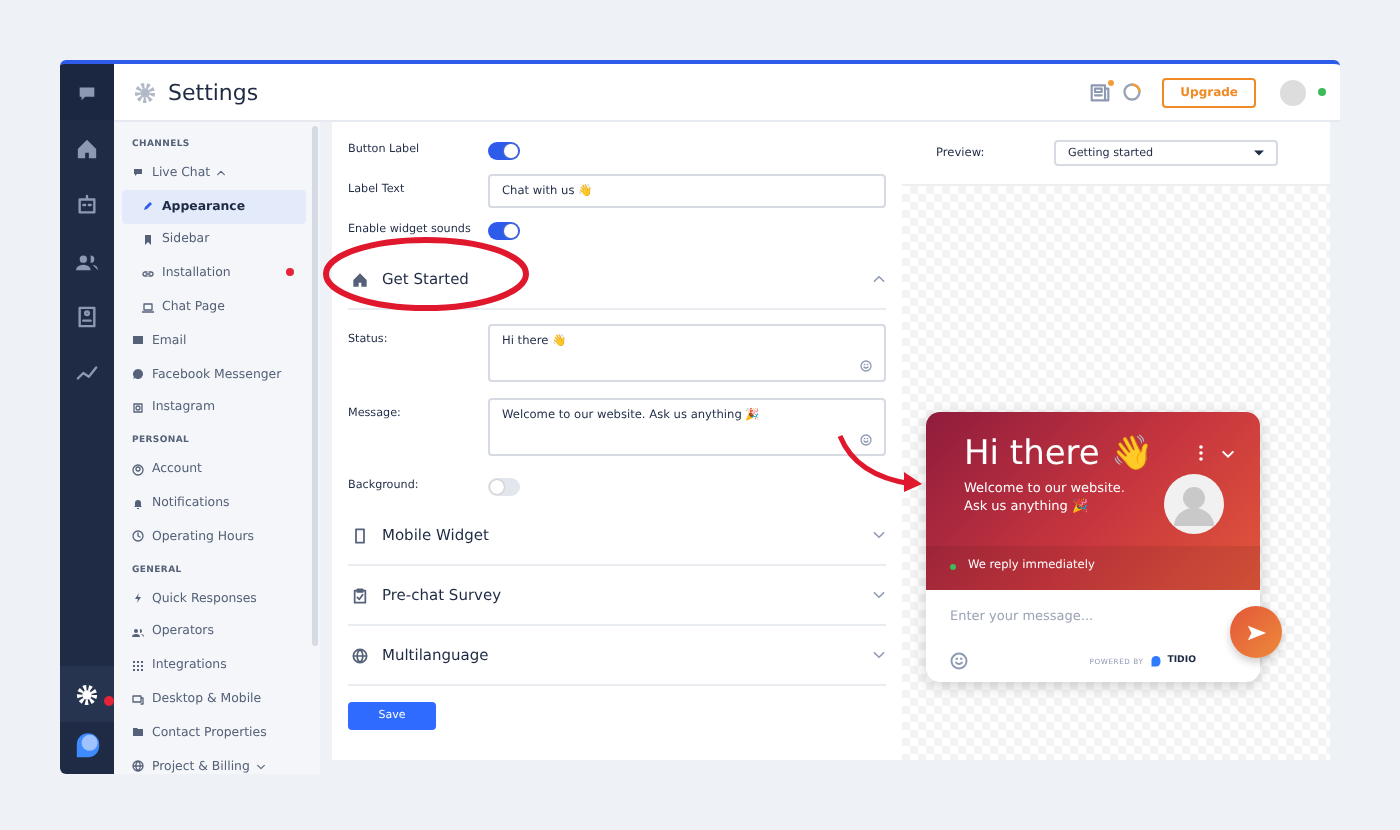 The width and height of the screenshot is (1400, 830). Describe the element at coordinates (138, 172) in the screenshot. I see `chat-bubble-icon` at that location.